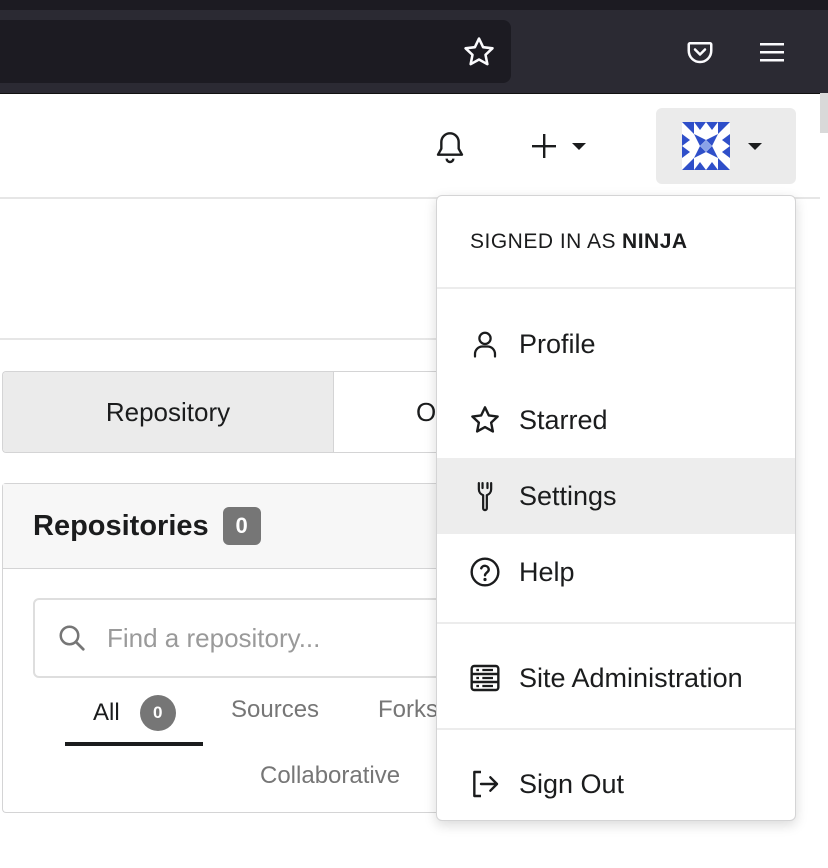 This screenshot has height=868, width=828. Describe the element at coordinates (485, 496) in the screenshot. I see `wrench-icon` at that location.